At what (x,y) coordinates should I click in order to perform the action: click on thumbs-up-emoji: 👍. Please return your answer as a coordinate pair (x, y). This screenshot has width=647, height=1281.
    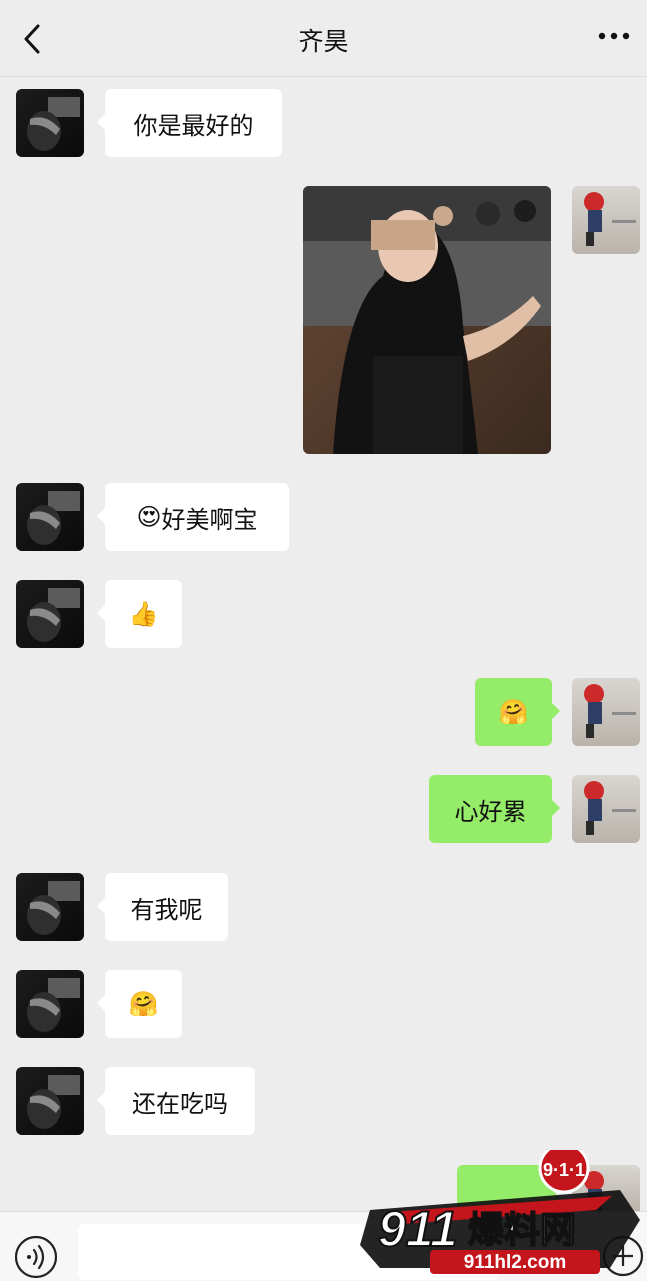
    Looking at the image, I should click on (143, 614).